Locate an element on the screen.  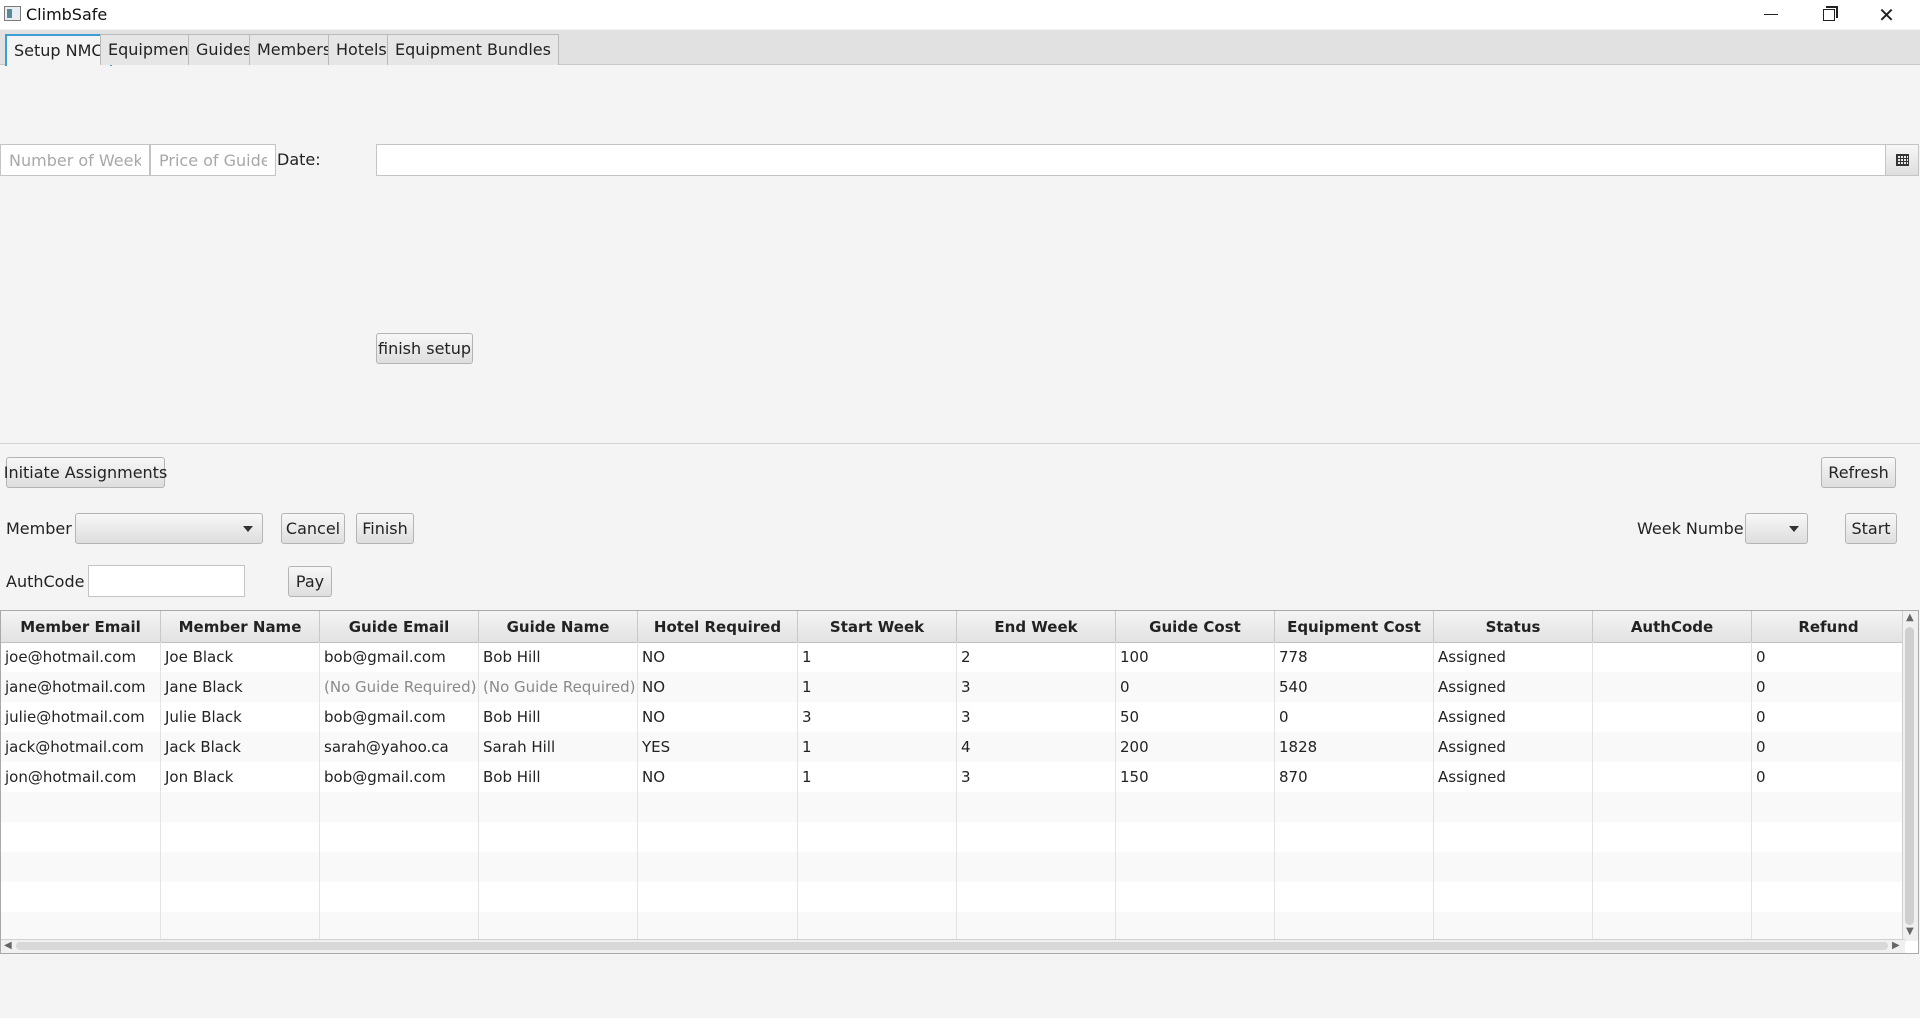
vertical-scroll-thumb is located at coordinates (1909, 776).